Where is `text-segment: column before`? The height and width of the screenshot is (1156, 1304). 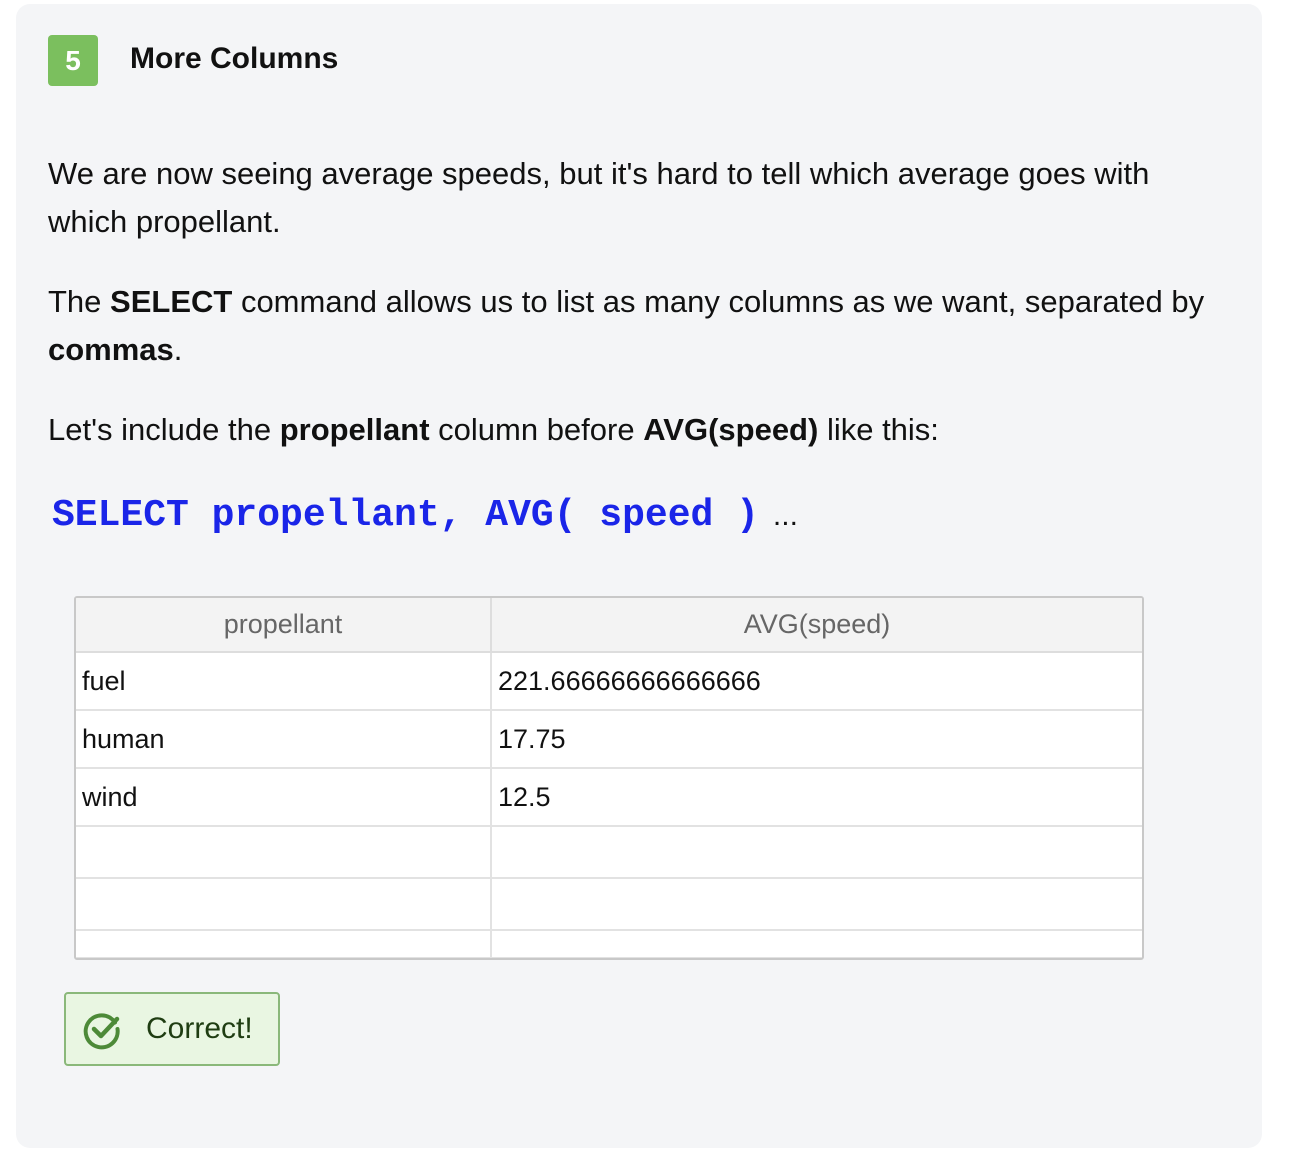 text-segment: column before is located at coordinates (536, 429).